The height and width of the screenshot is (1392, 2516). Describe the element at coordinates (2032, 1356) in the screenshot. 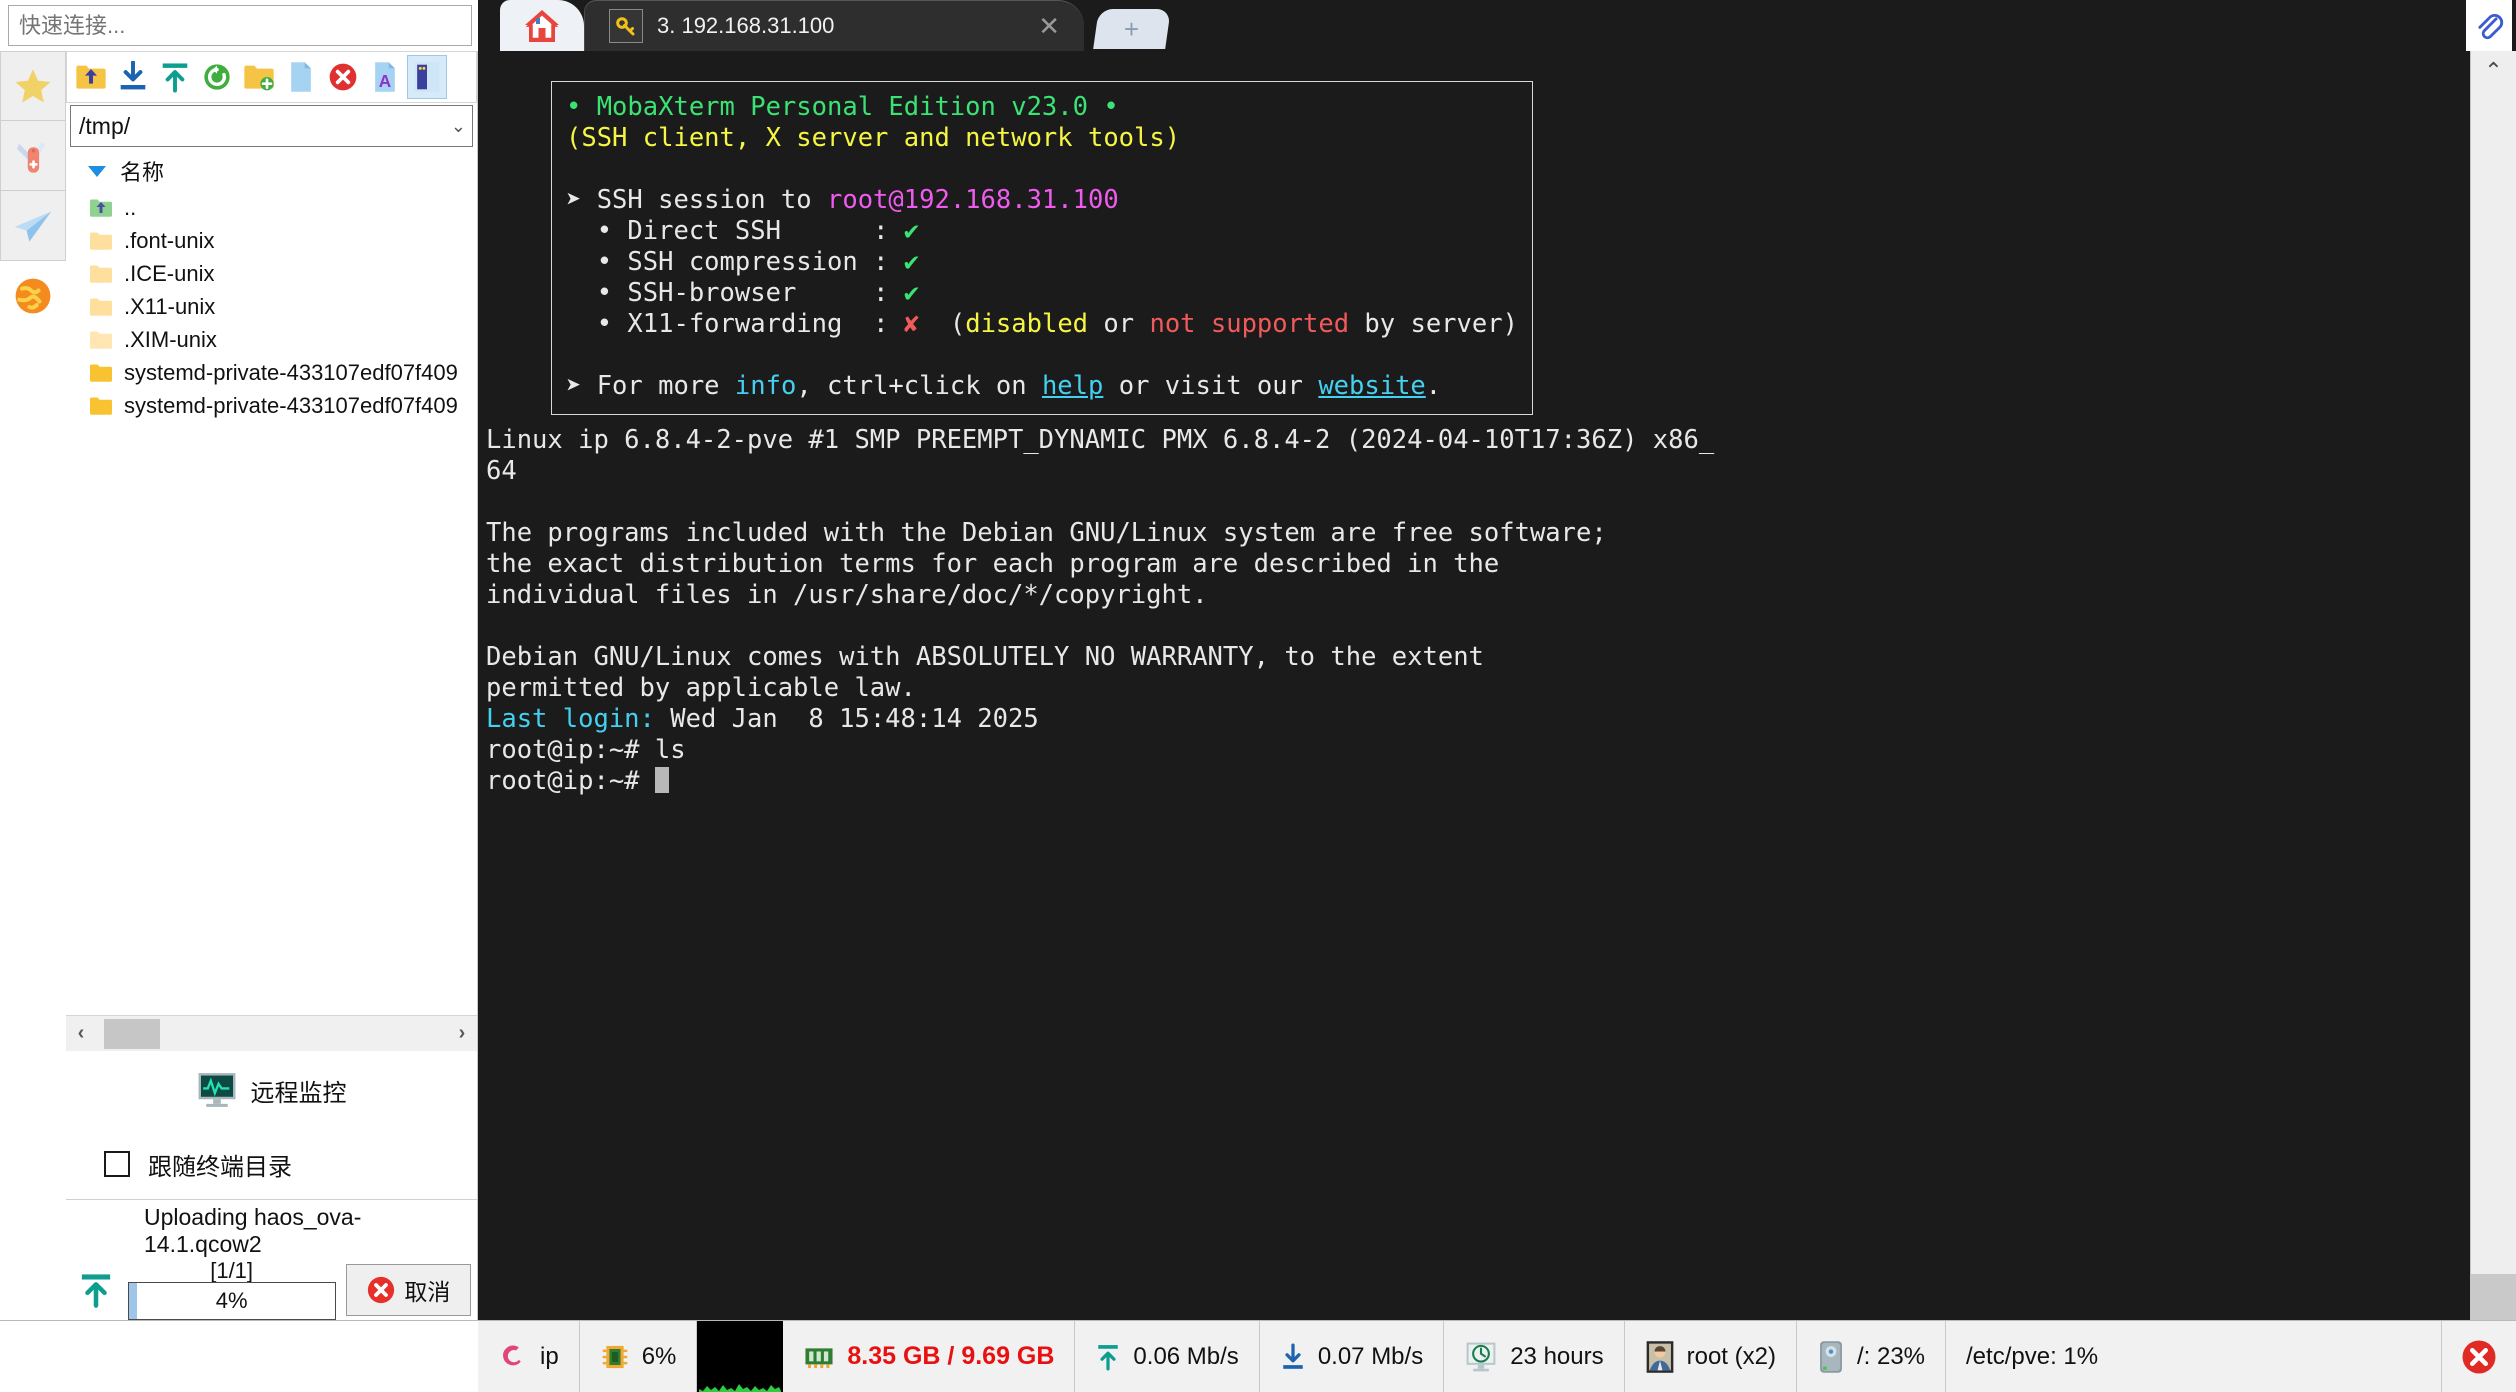

I see `status-disk-pve: /etc/pve: 1%` at that location.